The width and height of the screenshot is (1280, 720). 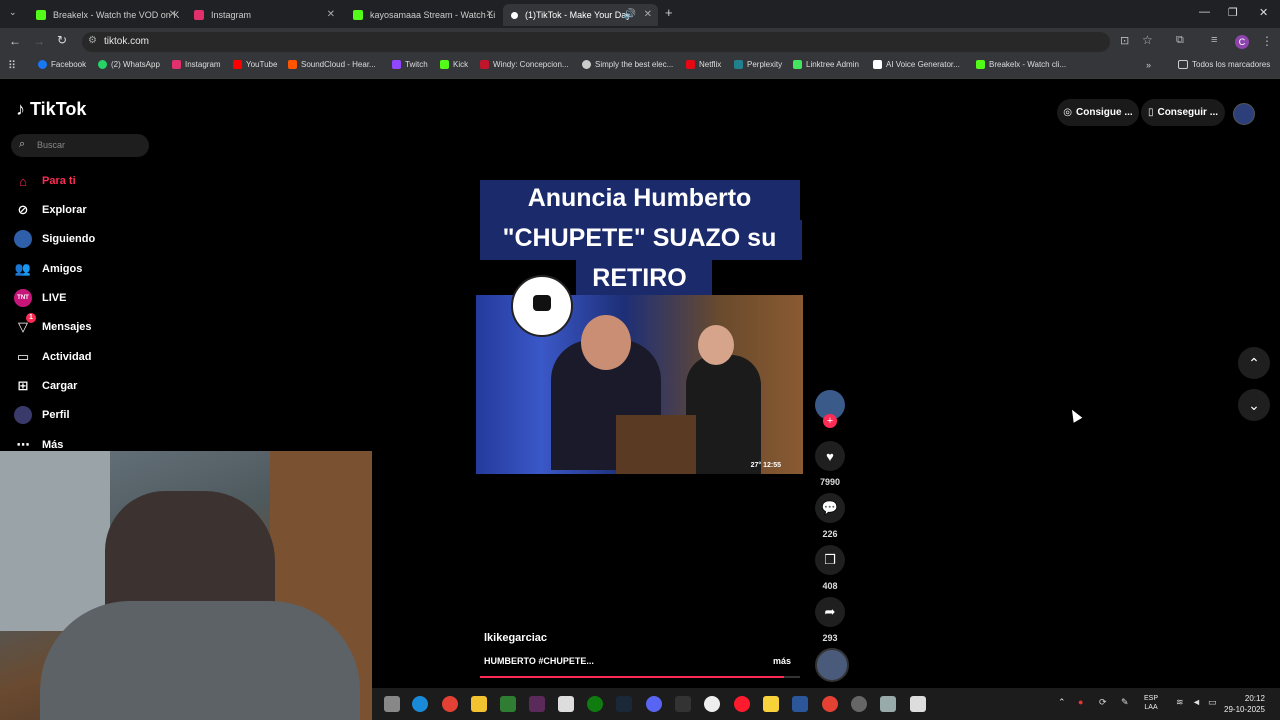 I want to click on bookmark-twitch: Twitch, so click(x=410, y=64).